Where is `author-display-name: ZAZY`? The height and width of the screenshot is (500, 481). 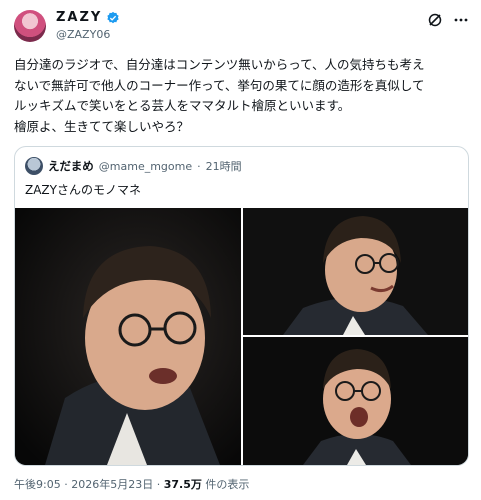 author-display-name: ZAZY is located at coordinates (79, 17).